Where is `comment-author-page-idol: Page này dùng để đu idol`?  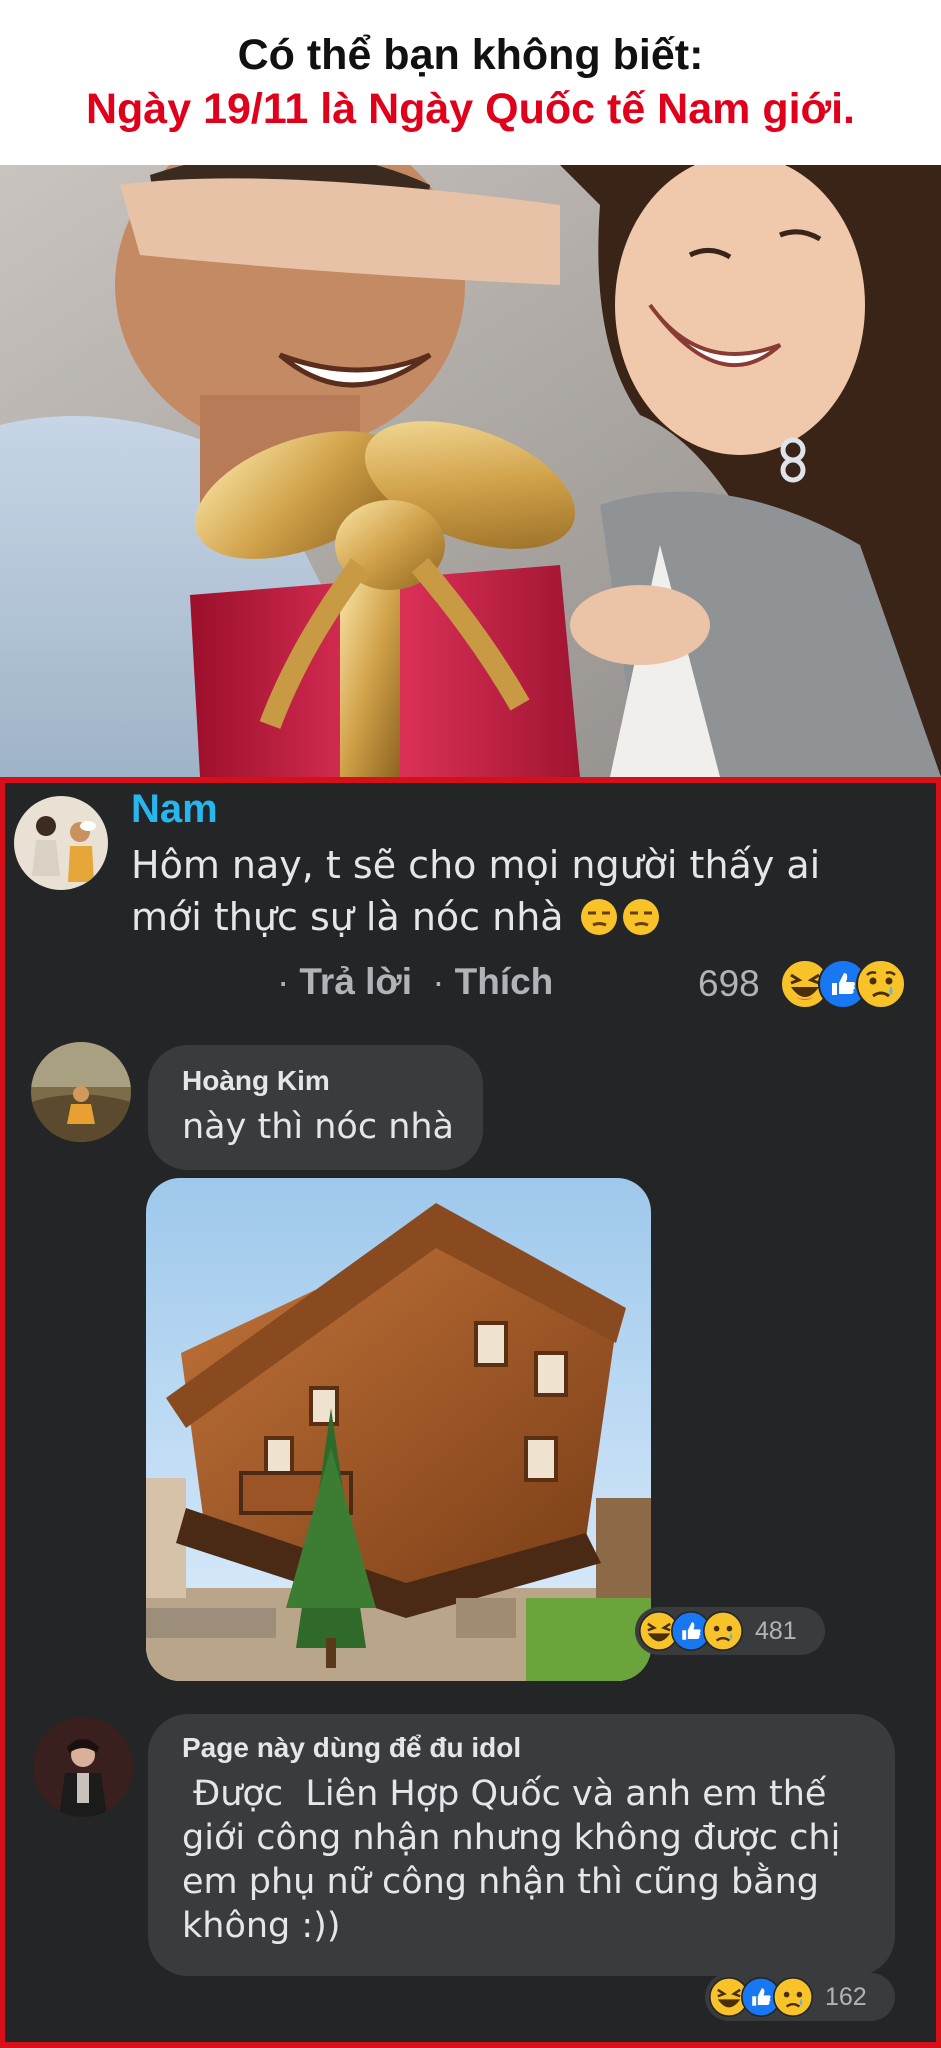
comment-author-page-idol: Page này dùng để đu idol is located at coordinates (351, 1748).